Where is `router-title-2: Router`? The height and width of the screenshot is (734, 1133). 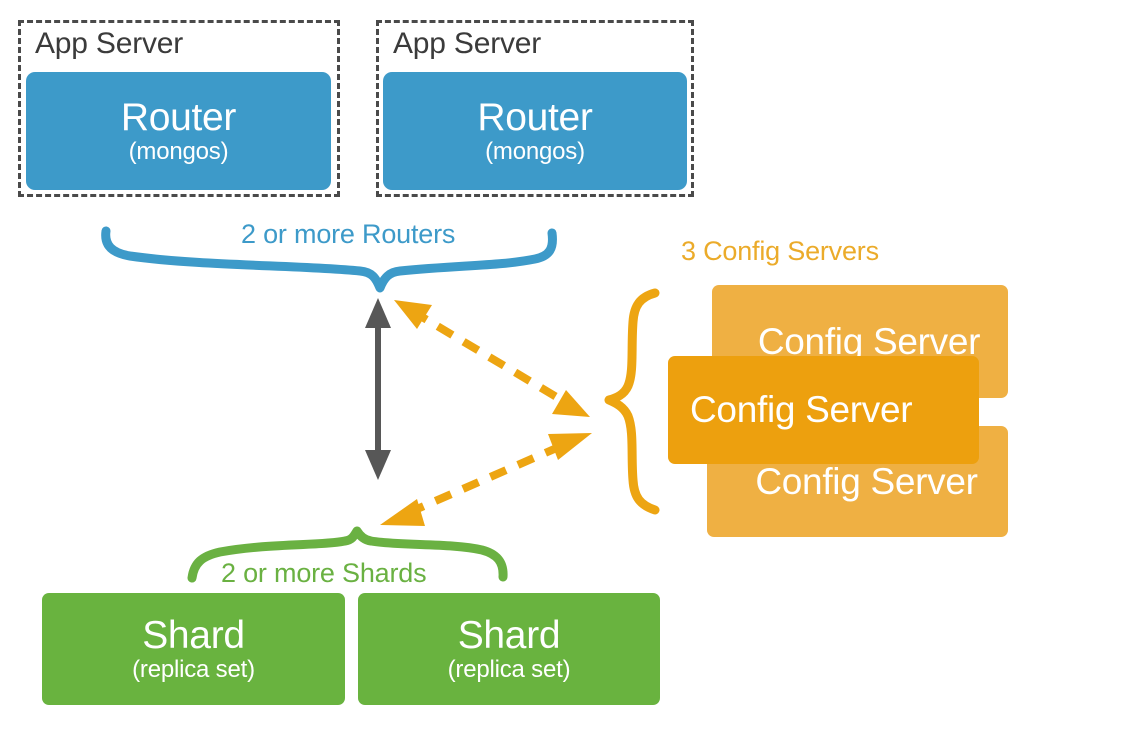 router-title-2: Router is located at coordinates (535, 118).